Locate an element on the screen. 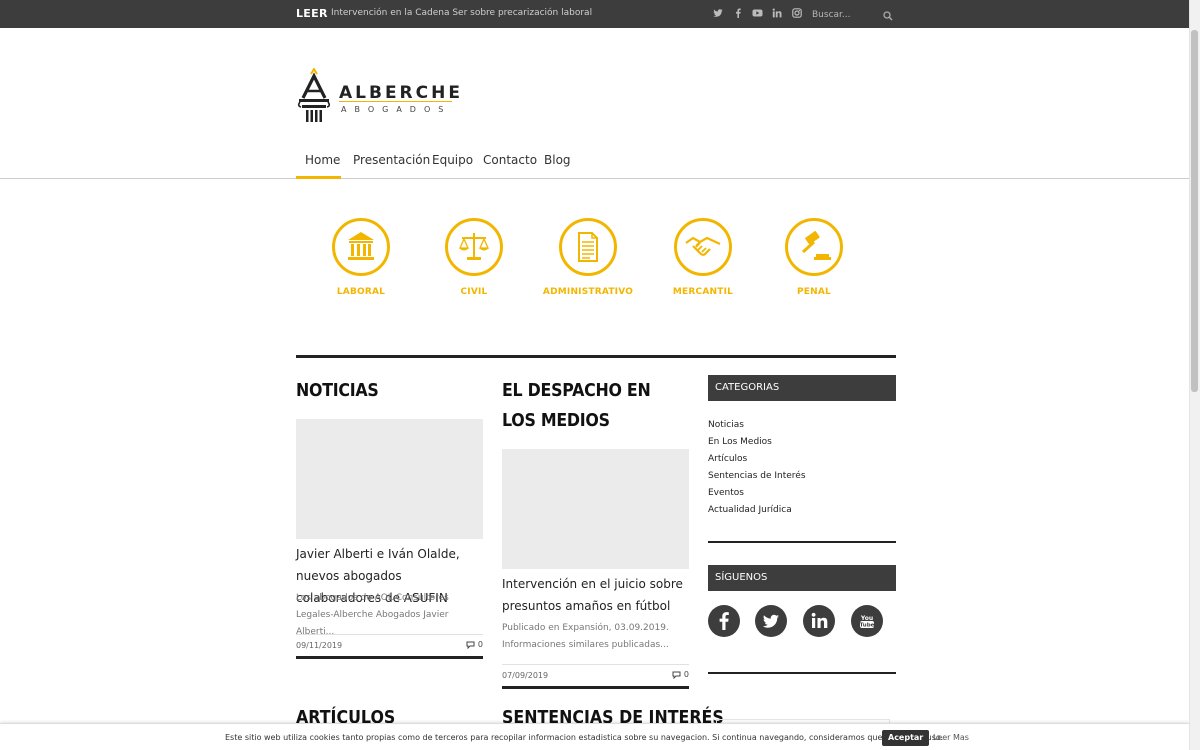 The height and width of the screenshot is (750, 1200). area-civil: CIVIL is located at coordinates (474, 256).